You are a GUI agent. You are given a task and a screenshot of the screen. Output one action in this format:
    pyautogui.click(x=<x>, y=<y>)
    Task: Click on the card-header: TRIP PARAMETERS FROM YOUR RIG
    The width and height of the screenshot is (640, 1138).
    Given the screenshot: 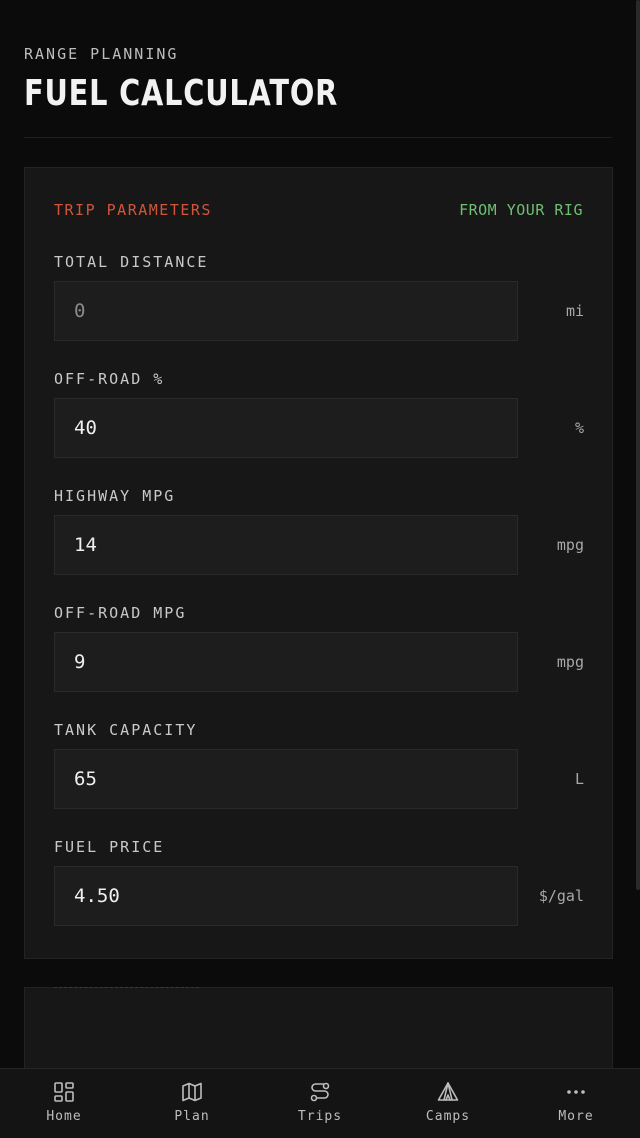 What is the action you would take?
    pyautogui.click(x=318, y=210)
    